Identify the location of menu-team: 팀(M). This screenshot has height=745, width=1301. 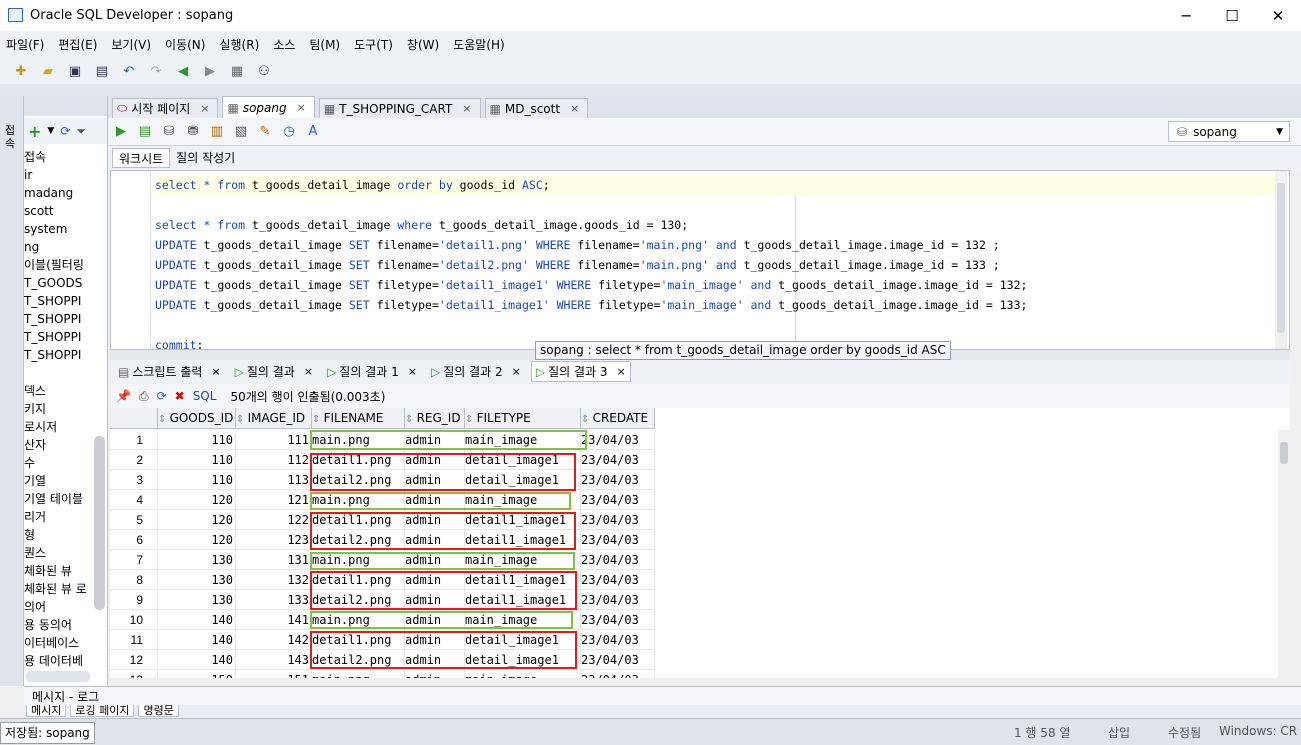
(324, 44).